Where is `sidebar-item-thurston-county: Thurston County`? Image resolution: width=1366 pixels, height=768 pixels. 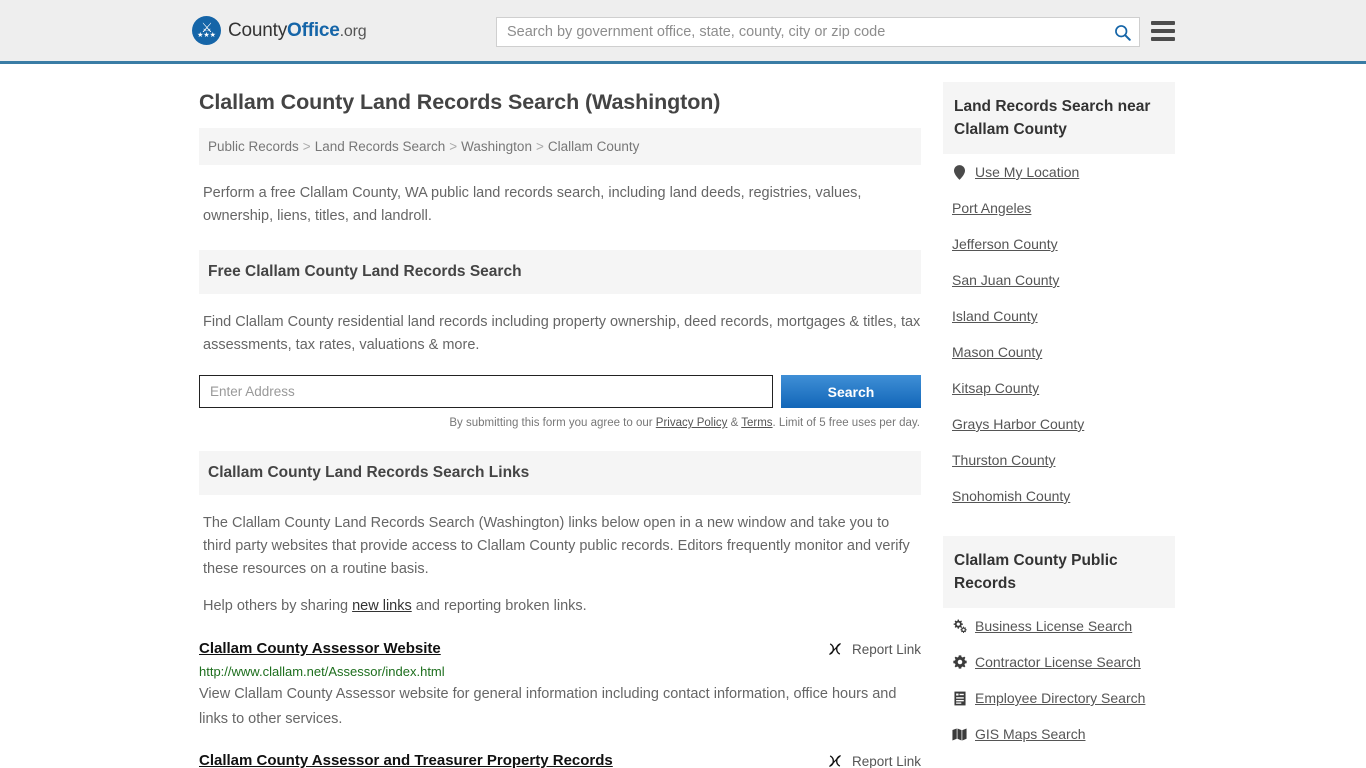 sidebar-item-thurston-county: Thurston County is located at coordinates (1059, 460).